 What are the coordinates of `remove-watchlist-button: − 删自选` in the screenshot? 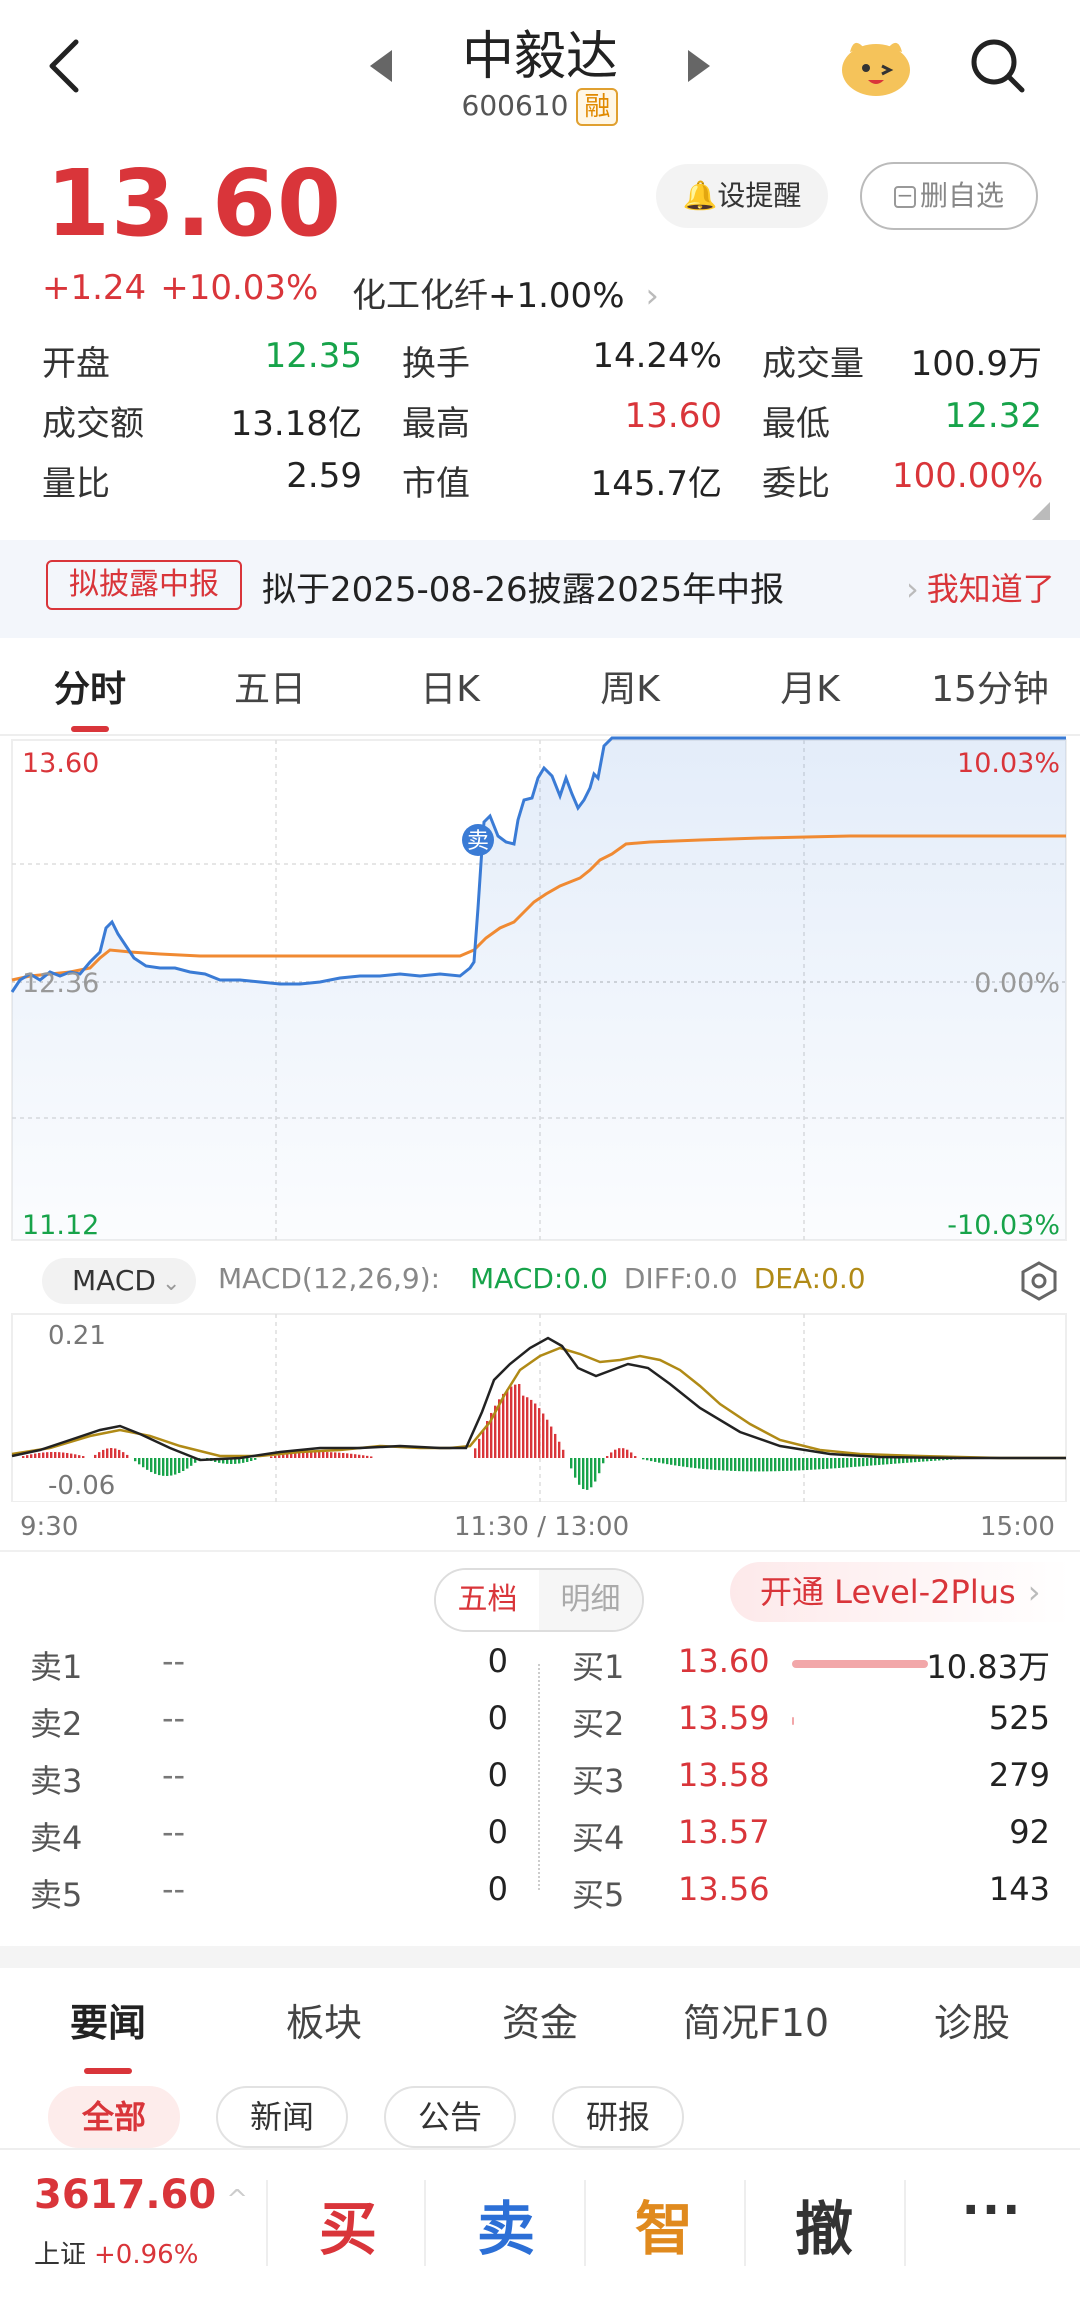 It's located at (949, 196).